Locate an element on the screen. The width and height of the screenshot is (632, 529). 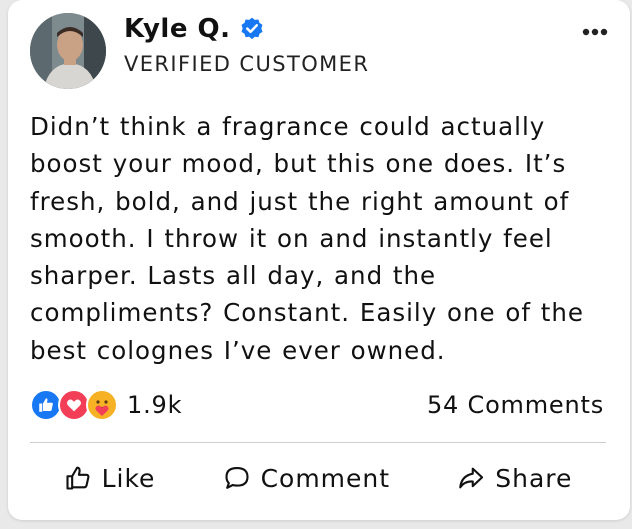
comment-label: Comment is located at coordinates (325, 478).